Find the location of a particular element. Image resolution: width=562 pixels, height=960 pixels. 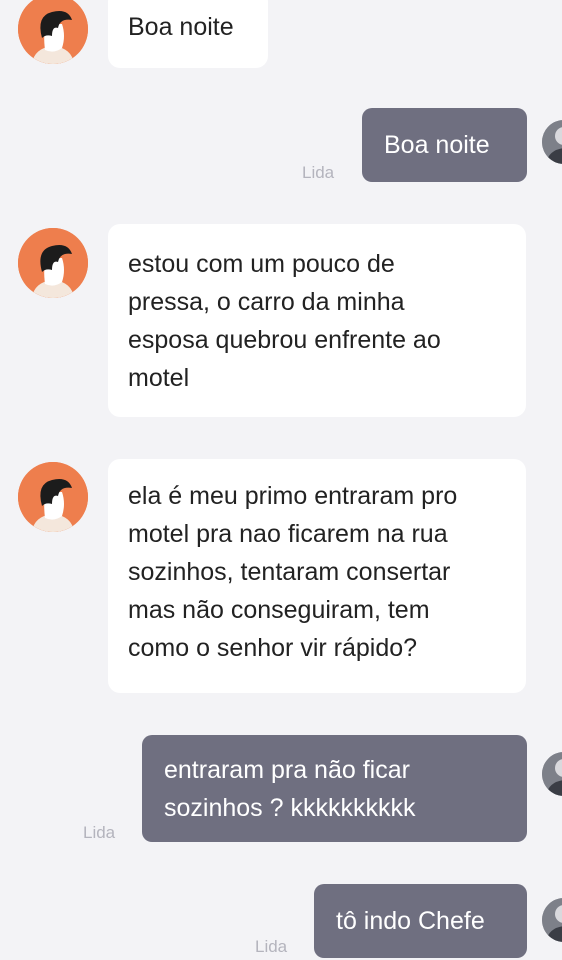

message-line: motel is located at coordinates (159, 378).